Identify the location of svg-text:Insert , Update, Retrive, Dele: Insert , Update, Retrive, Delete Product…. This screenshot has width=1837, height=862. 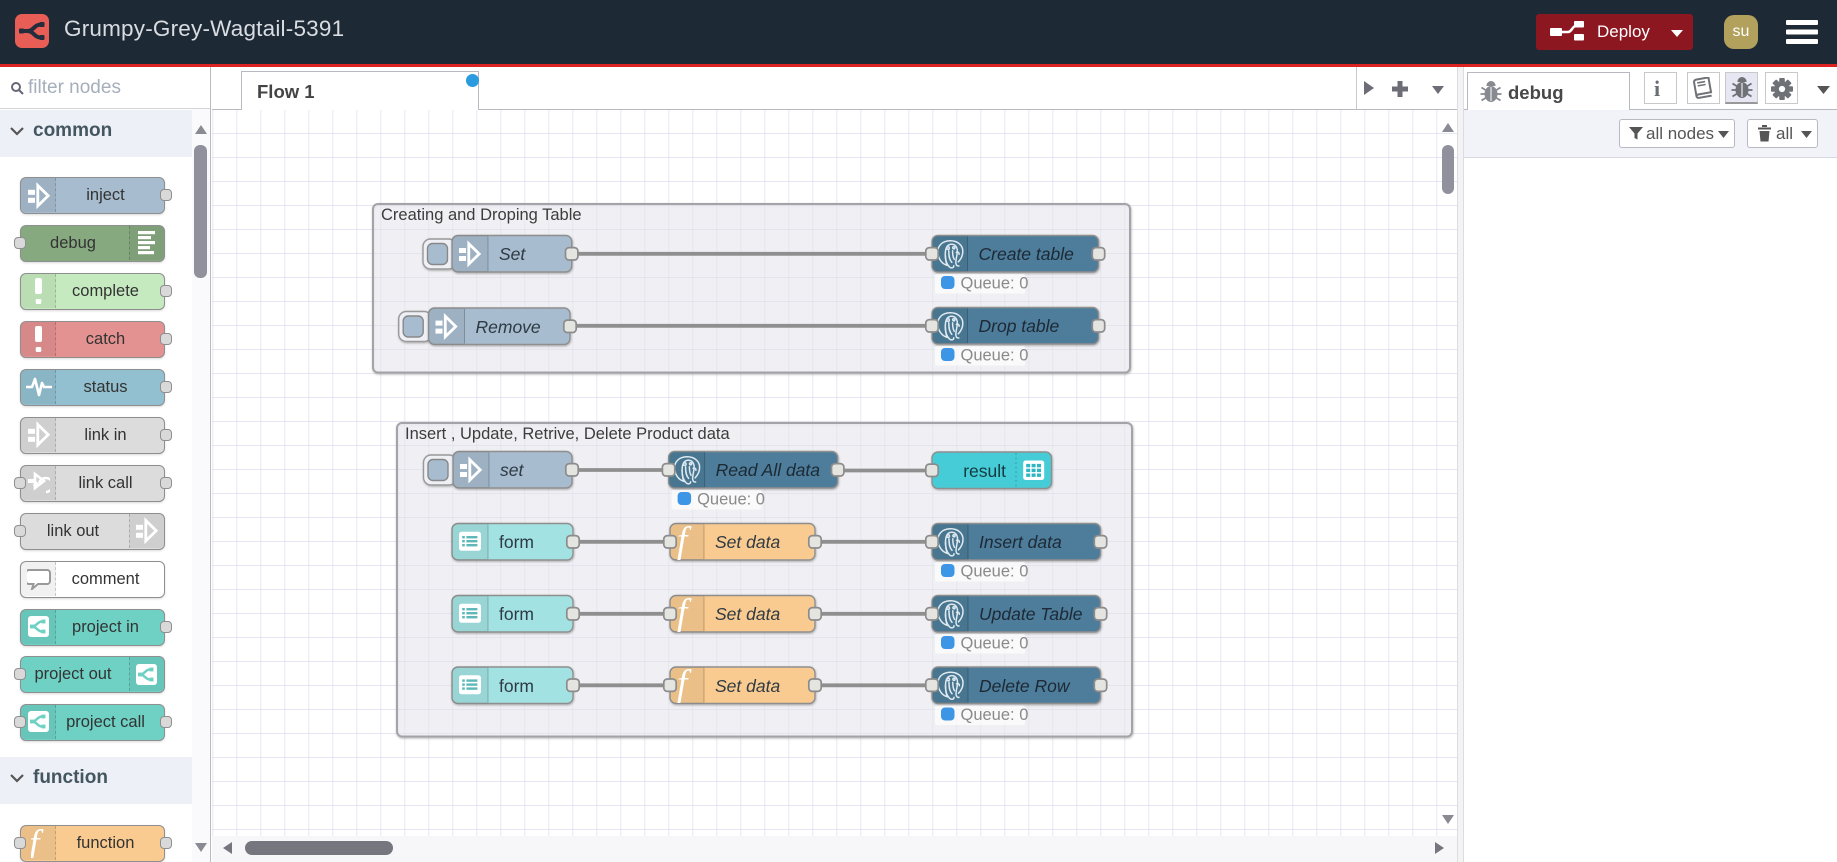
(567, 434).